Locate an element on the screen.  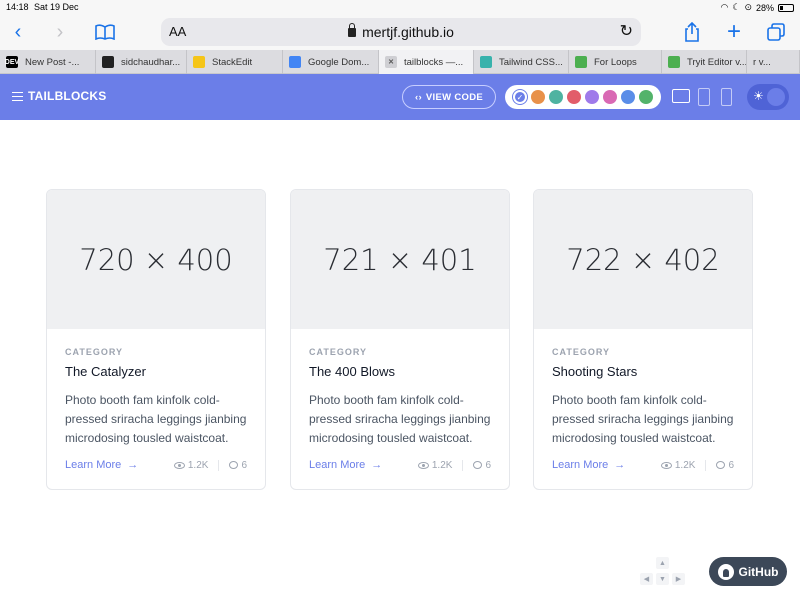
dev-icon: DEV is located at coordinates (12, 62).